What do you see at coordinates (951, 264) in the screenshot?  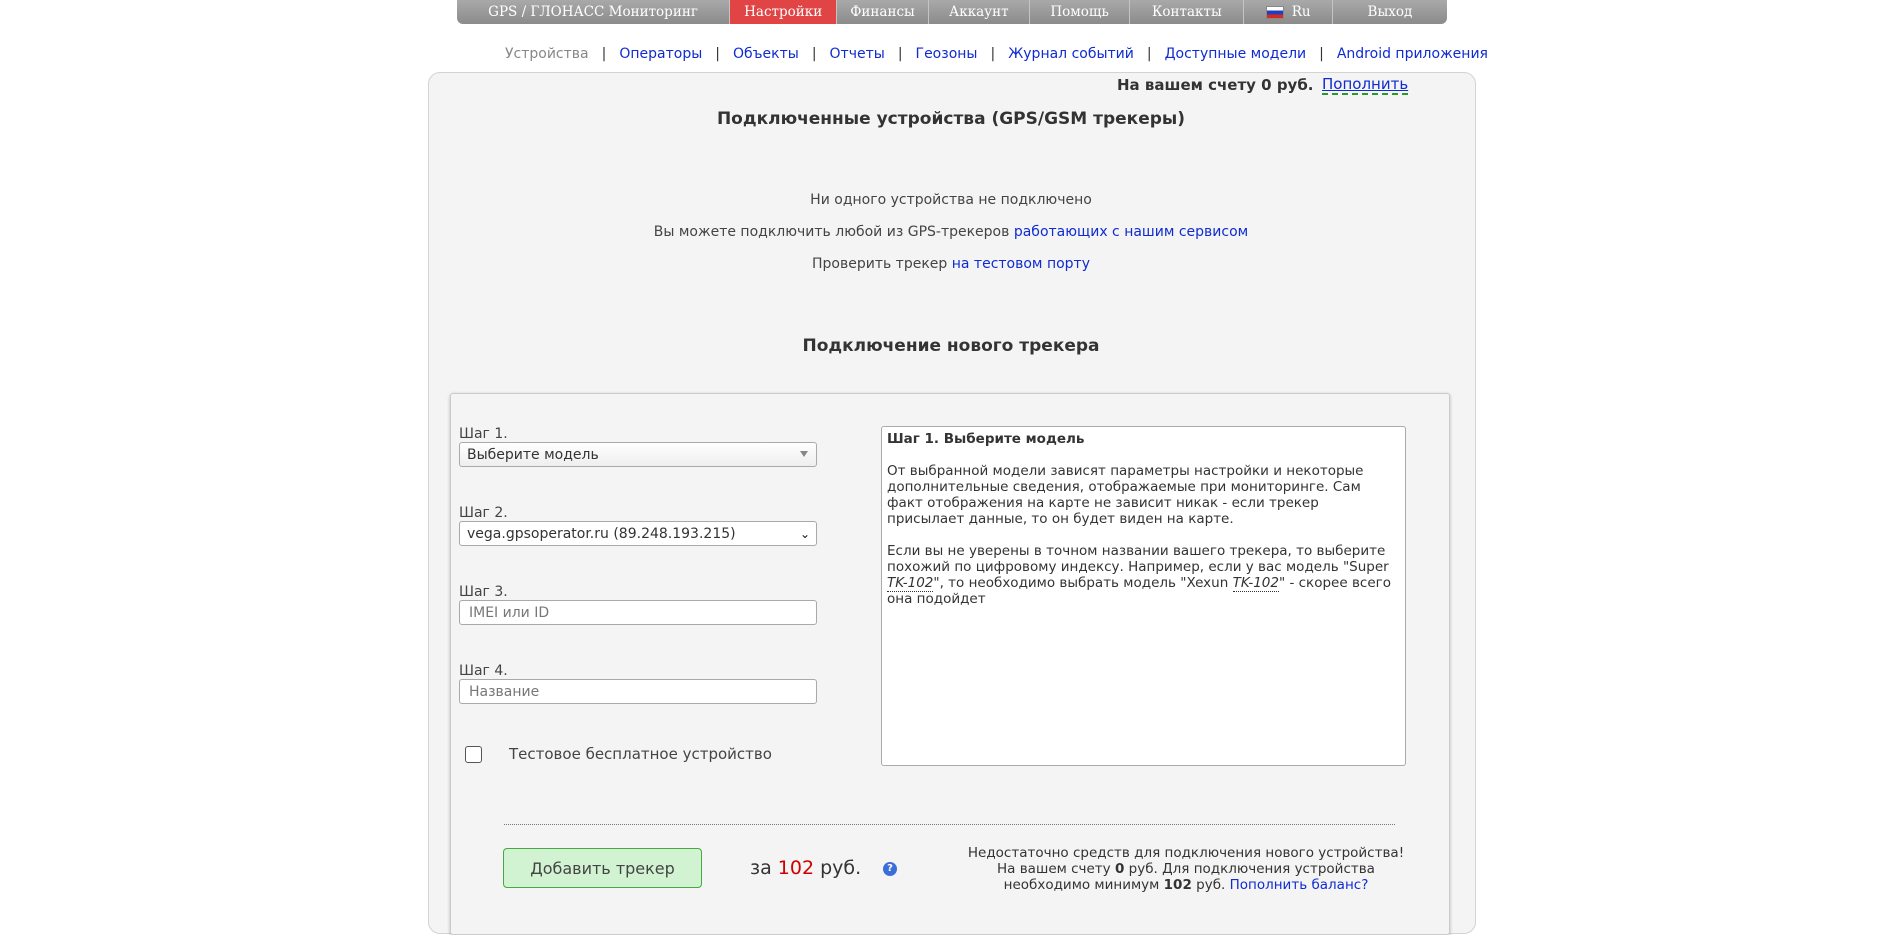 I see `test-port-info: Проверить трекер на тестовом порту` at bounding box center [951, 264].